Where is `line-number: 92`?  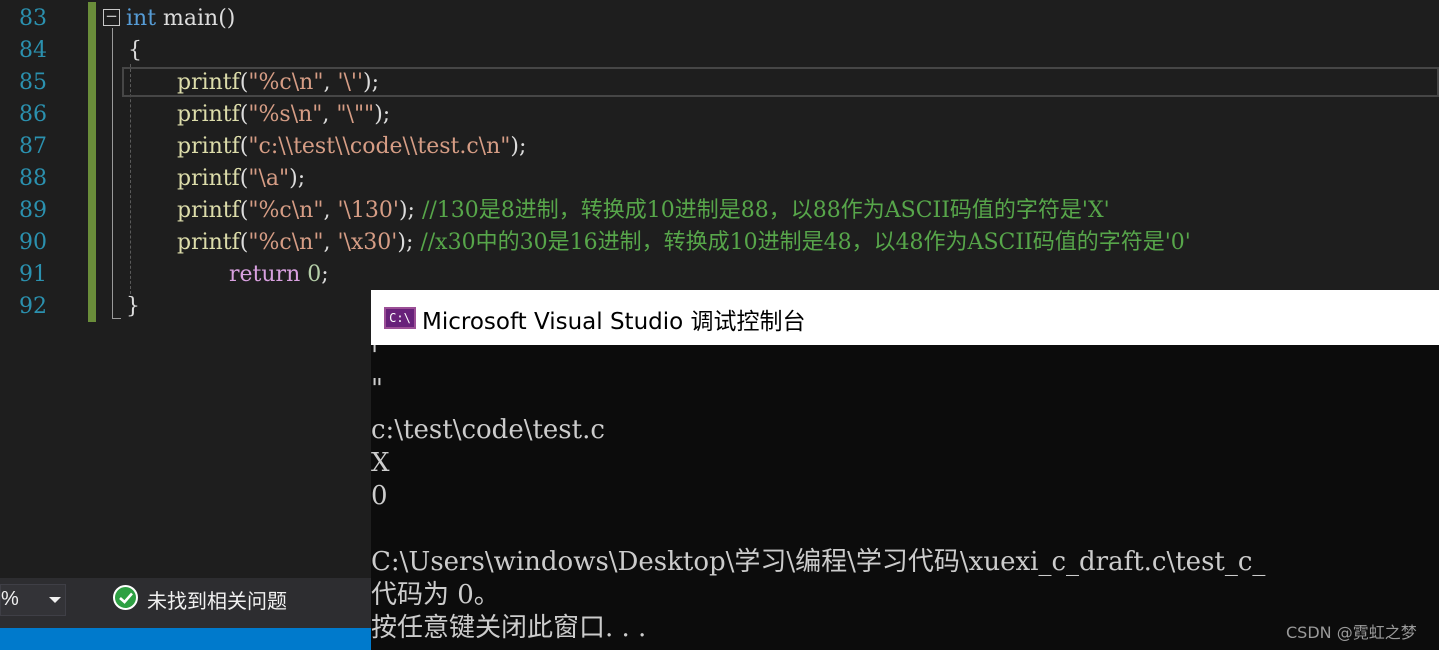 line-number: 92 is located at coordinates (33, 306).